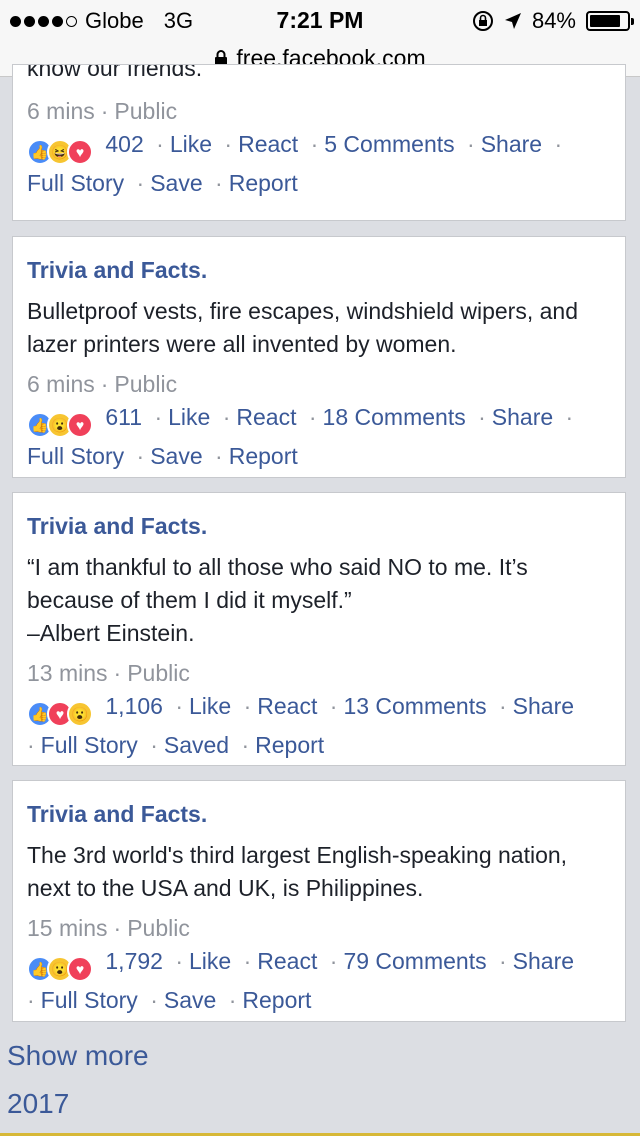  What do you see at coordinates (60, 152) in the screenshot?
I see `reaction-summary: 👍 😆 ♥` at bounding box center [60, 152].